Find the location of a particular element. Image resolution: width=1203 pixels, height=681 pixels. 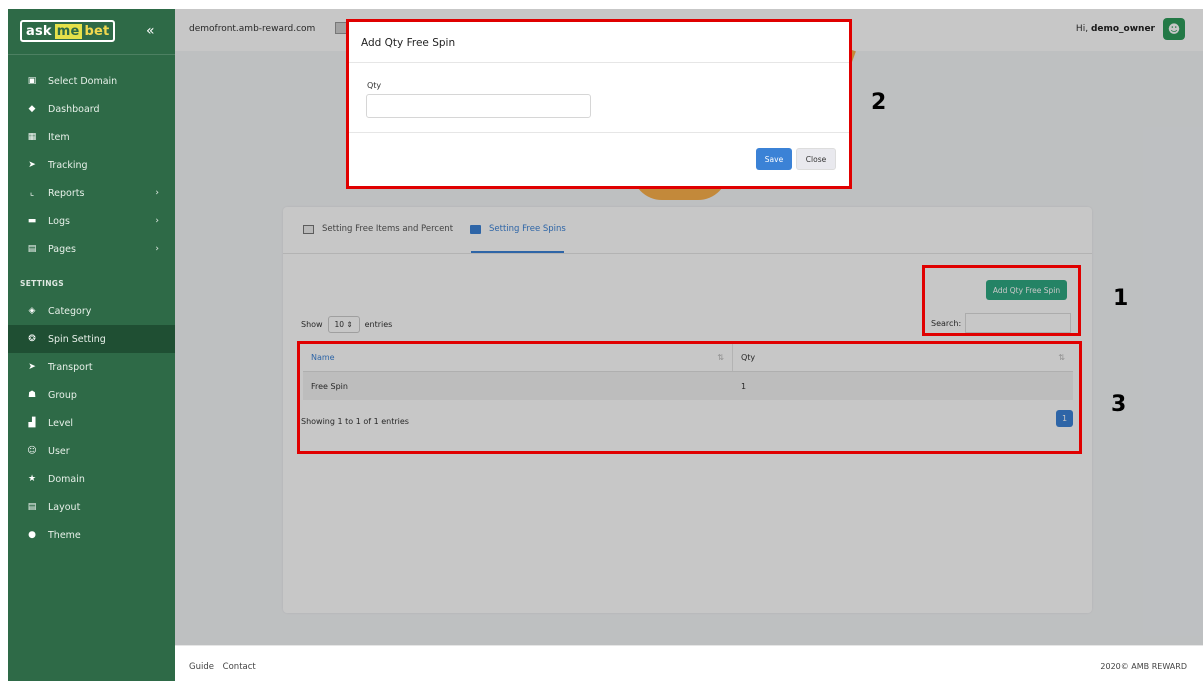

sidebar-item-label: Domain is located at coordinates (66, 479).